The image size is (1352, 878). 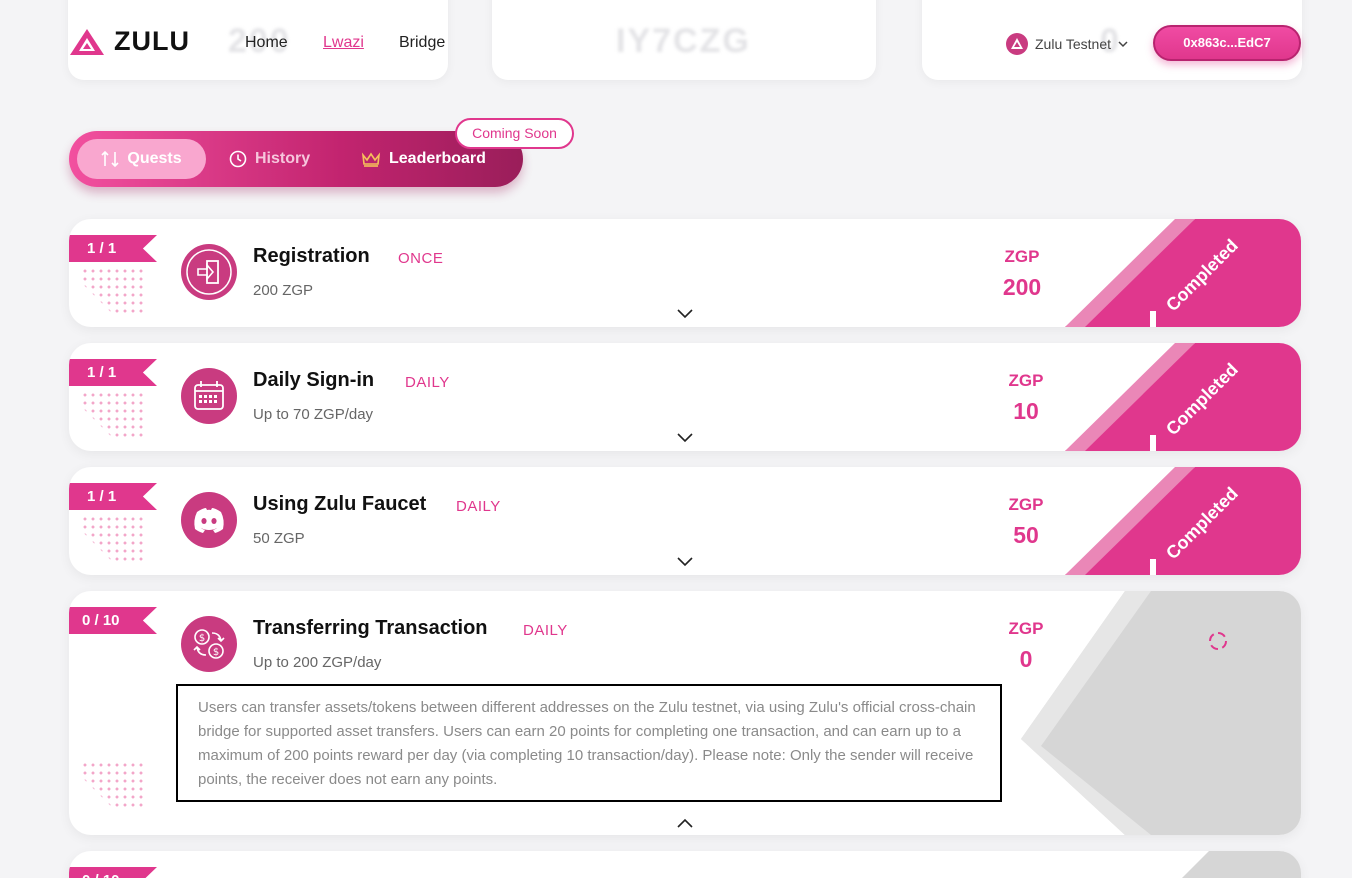 I want to click on crown-icon, so click(x=371, y=159).